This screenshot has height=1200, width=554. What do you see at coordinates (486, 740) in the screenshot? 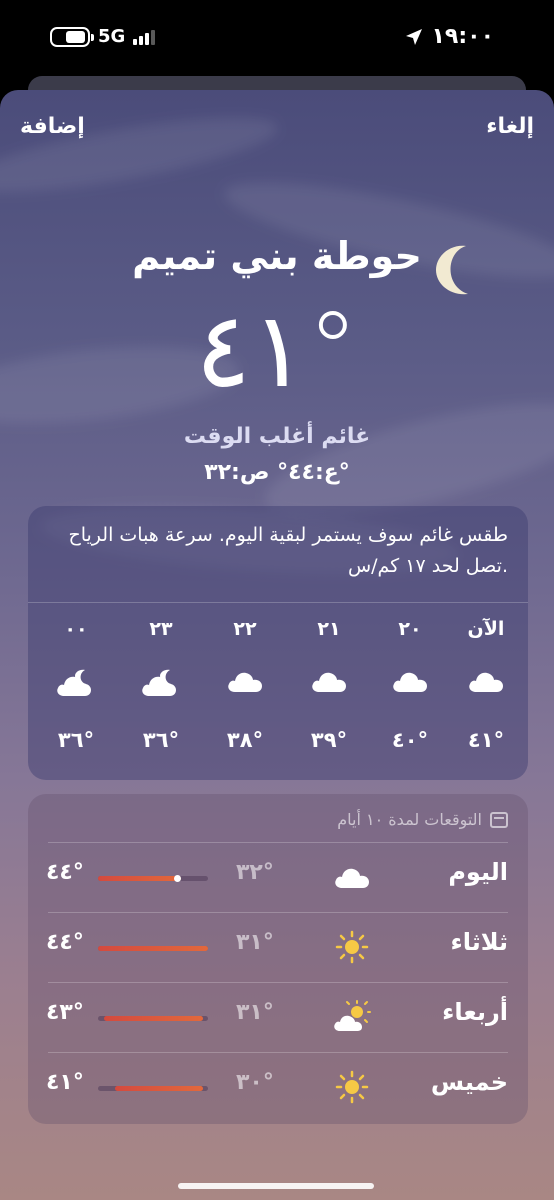
I see `hour-temp: ٤١°` at bounding box center [486, 740].